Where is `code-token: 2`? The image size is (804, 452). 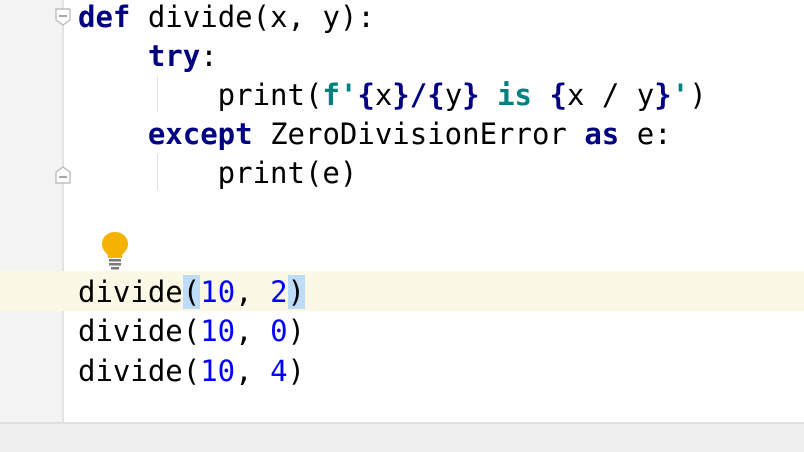 code-token: 2 is located at coordinates (279, 292).